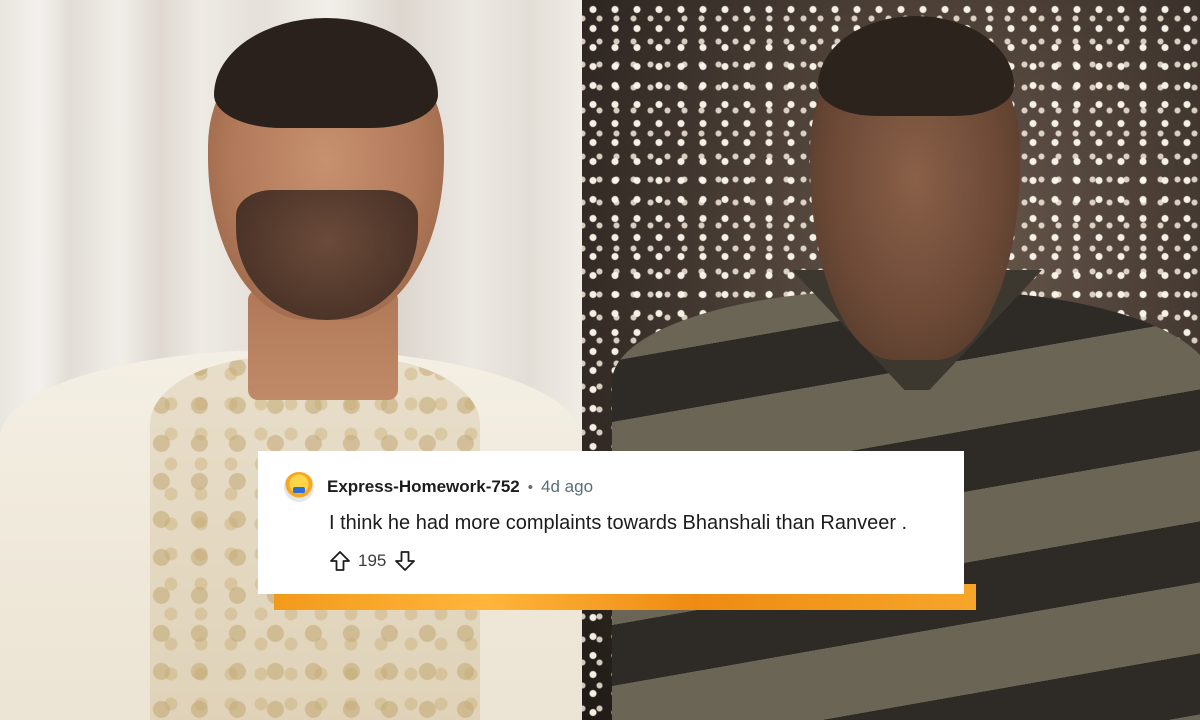  Describe the element at coordinates (567, 487) in the screenshot. I see `comment-timestamp: 4d ago` at that location.